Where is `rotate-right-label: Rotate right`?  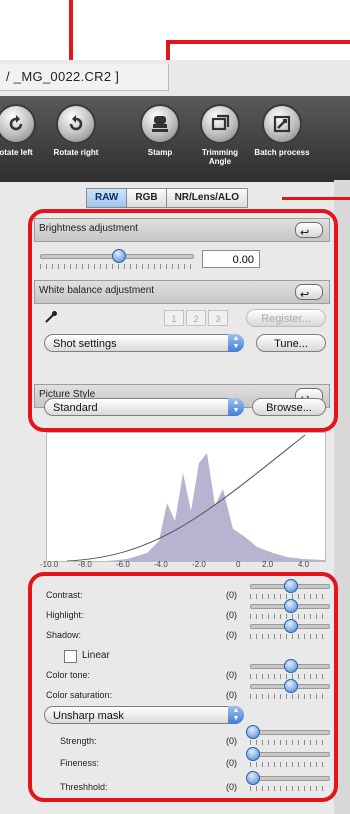
rotate-right-label: Rotate right is located at coordinates (76, 152).